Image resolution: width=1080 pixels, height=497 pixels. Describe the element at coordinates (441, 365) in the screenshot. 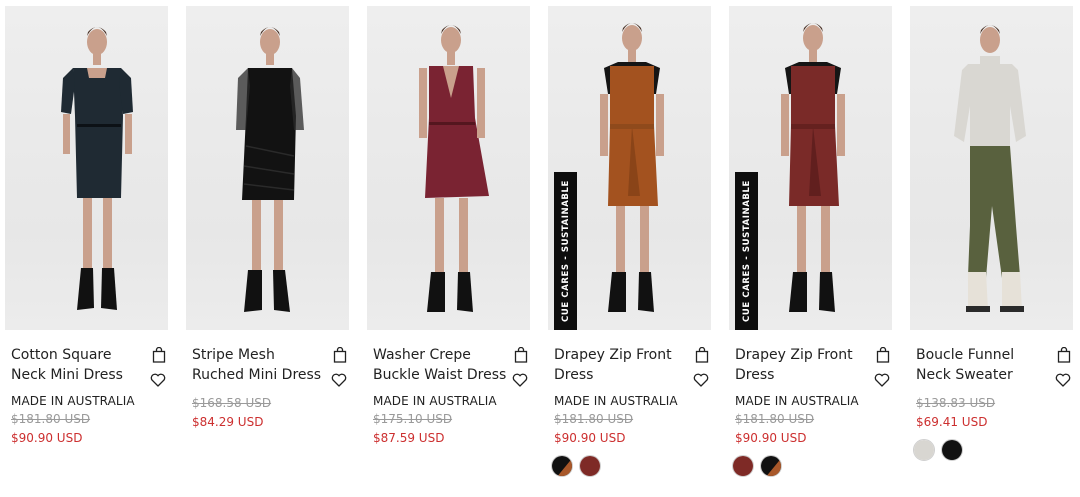

I see `product-title: Washer Crepe Buckle Waist Dress` at that location.